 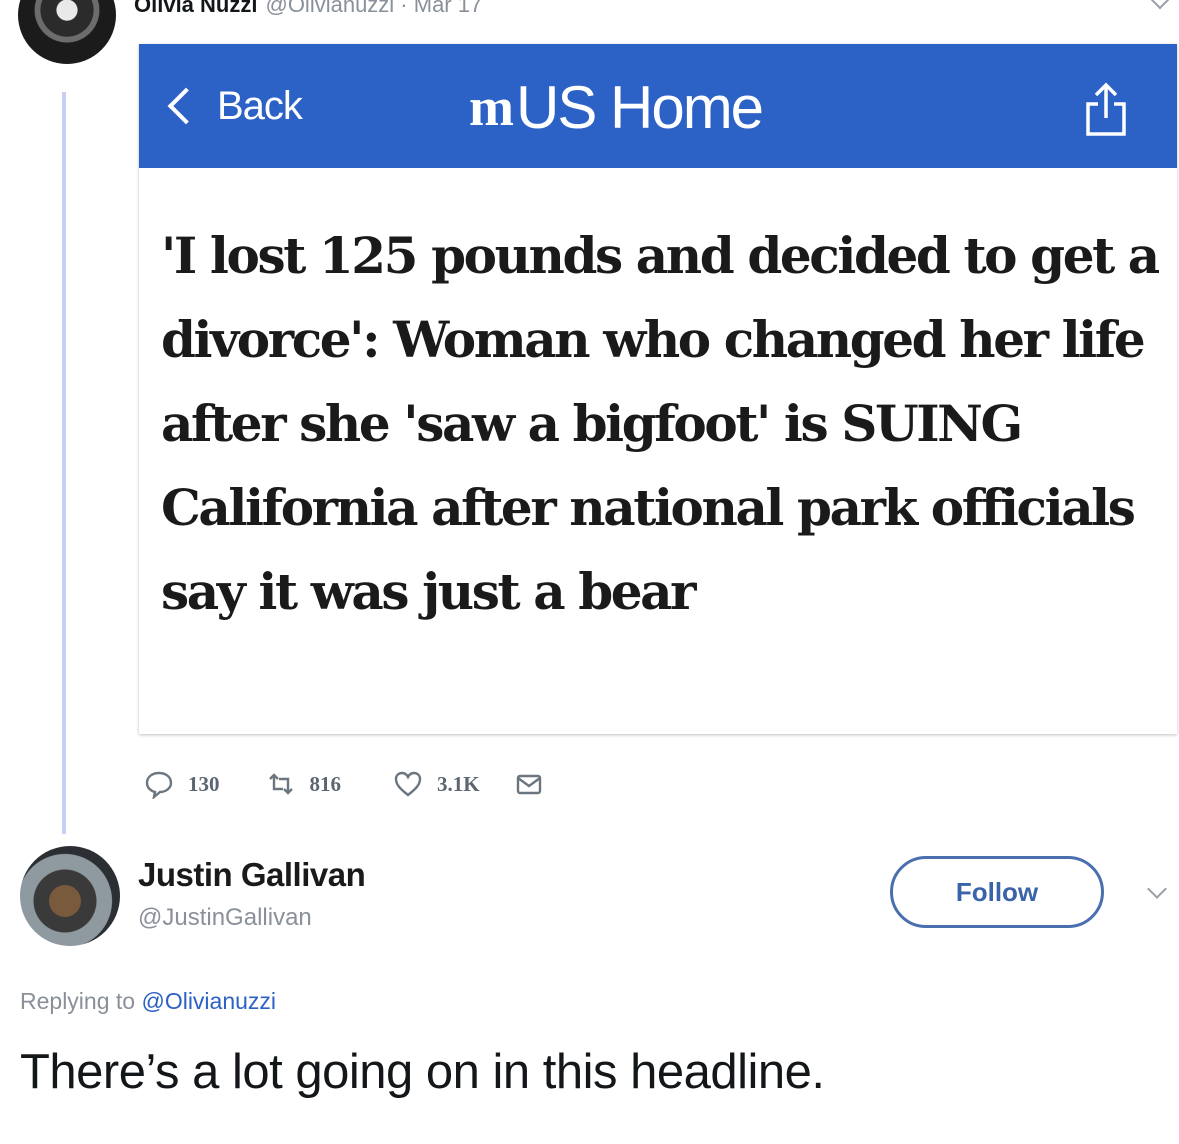 What do you see at coordinates (252, 875) in the screenshot?
I see `reply-author-name: Justin Gallivan` at bounding box center [252, 875].